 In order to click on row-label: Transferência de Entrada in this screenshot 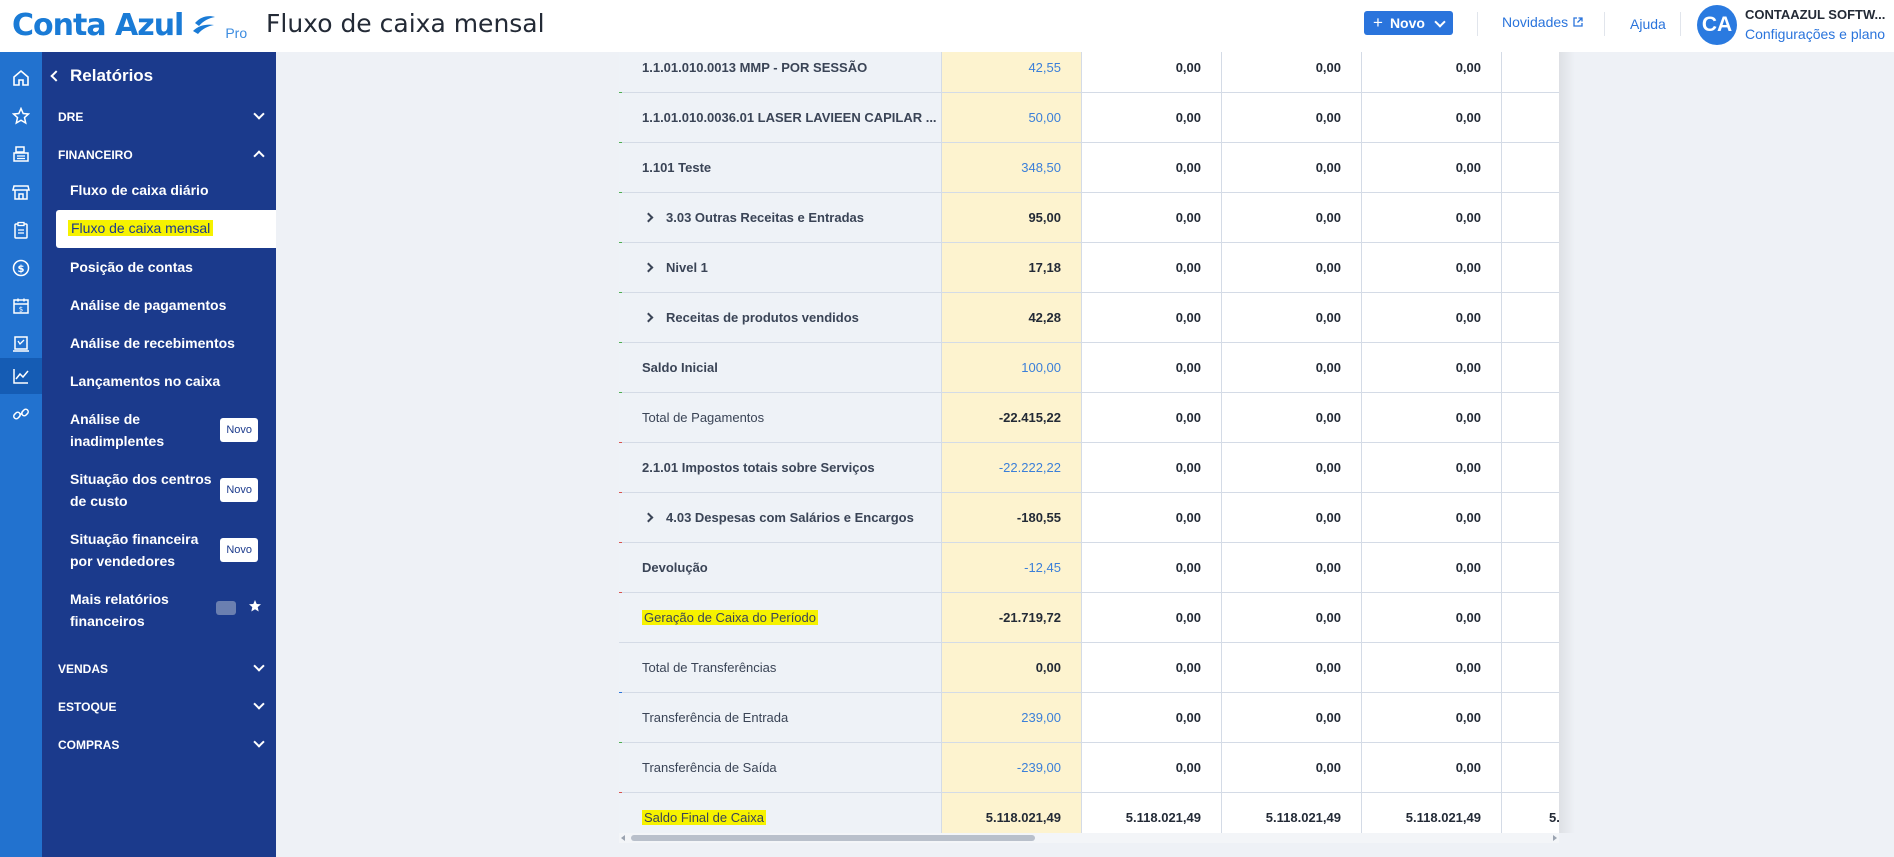, I will do `click(780, 717)`.